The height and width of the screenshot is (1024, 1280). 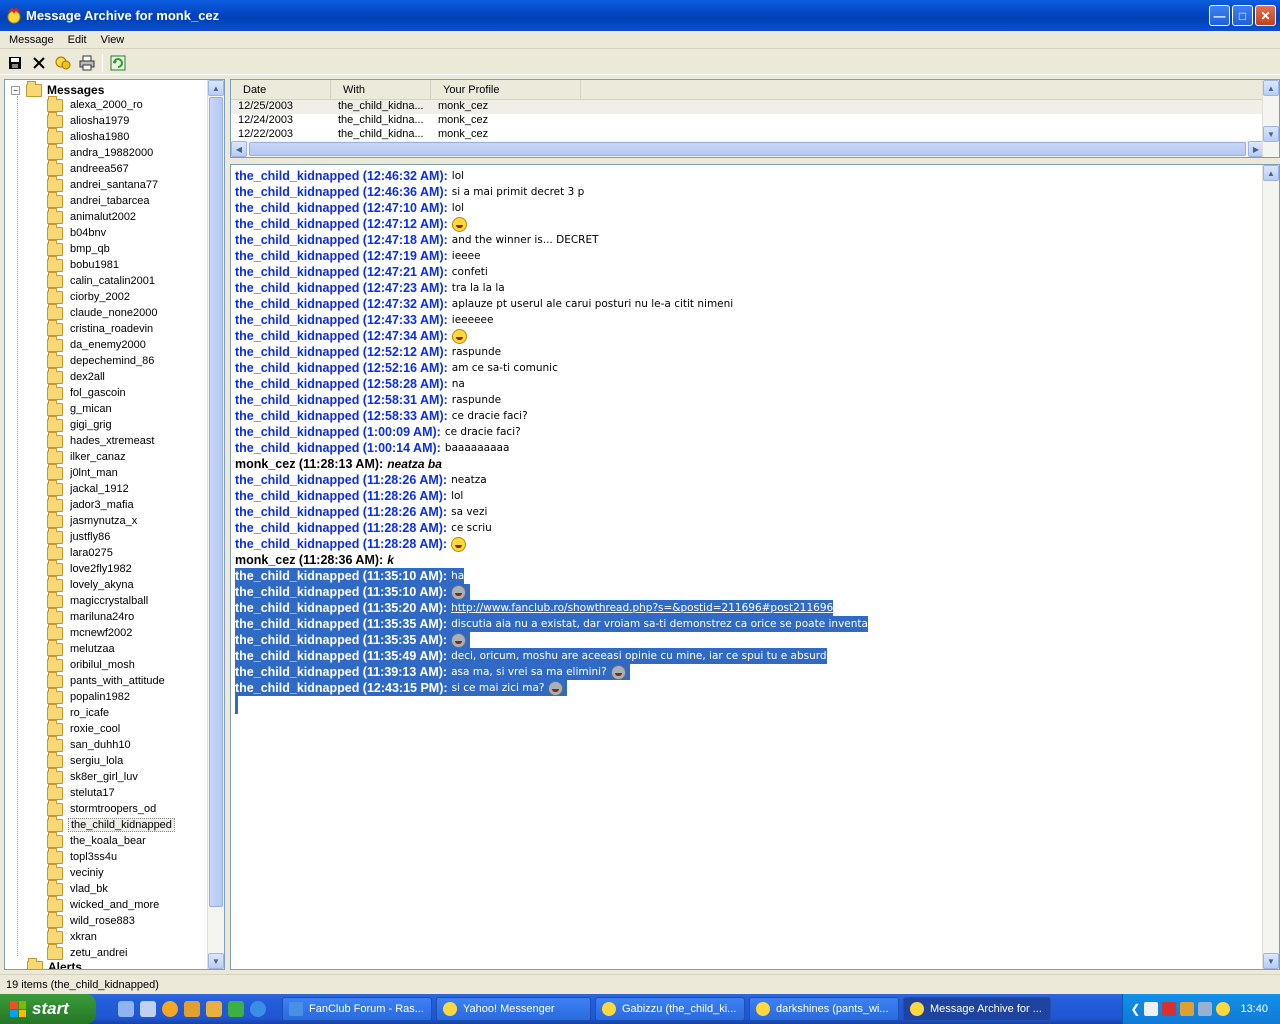 What do you see at coordinates (111, 808) in the screenshot?
I see `tree-item-stormtroopers-od: stormtroopers_od` at bounding box center [111, 808].